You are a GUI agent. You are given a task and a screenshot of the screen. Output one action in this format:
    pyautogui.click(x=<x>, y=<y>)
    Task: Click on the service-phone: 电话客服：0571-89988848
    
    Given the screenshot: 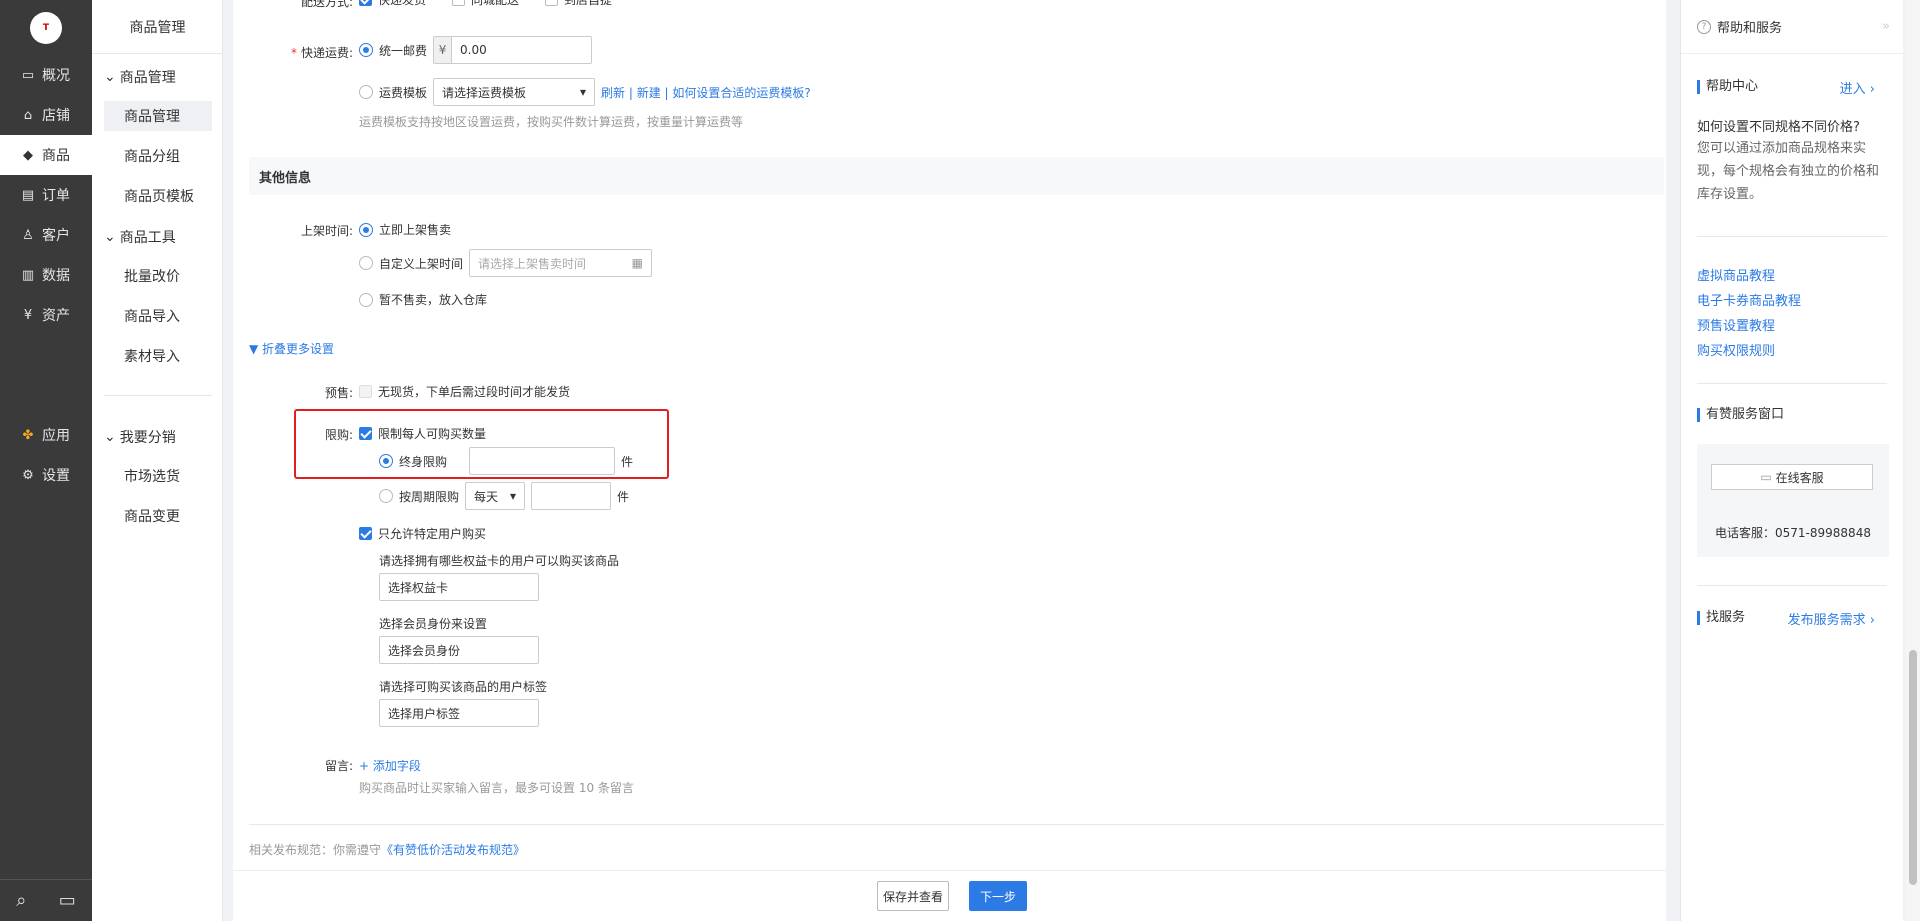 What is the action you would take?
    pyautogui.click(x=1793, y=533)
    